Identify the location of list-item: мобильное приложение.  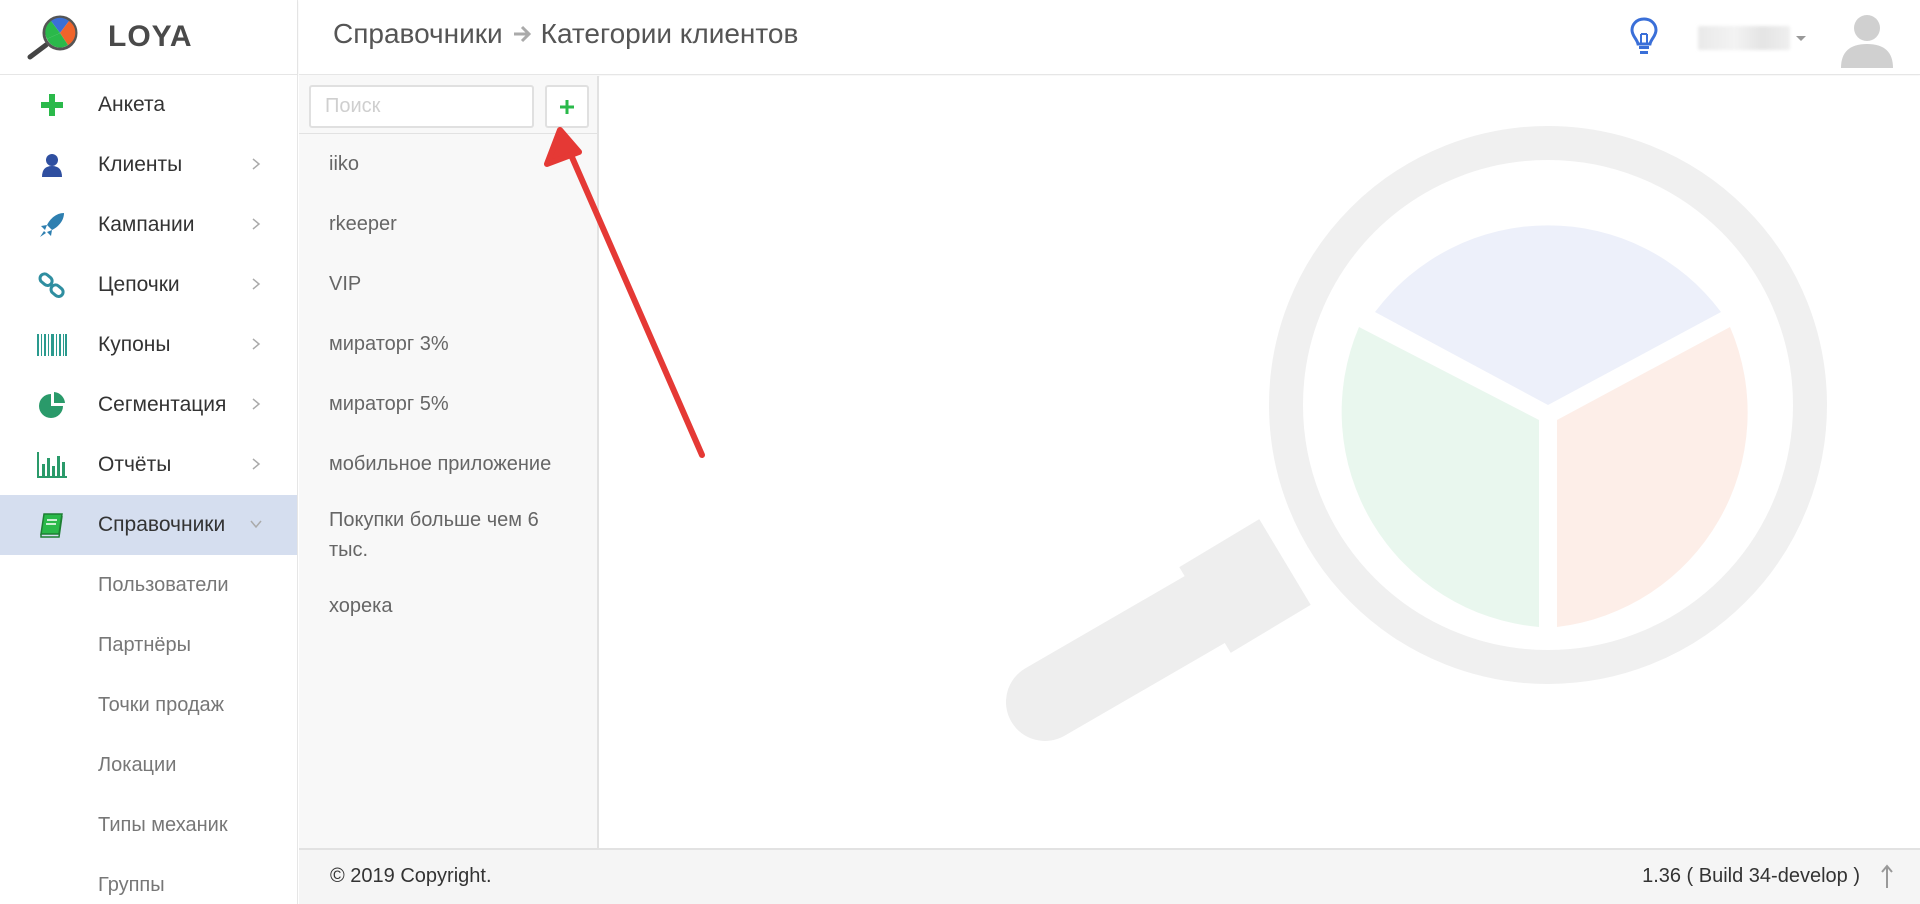
(448, 464).